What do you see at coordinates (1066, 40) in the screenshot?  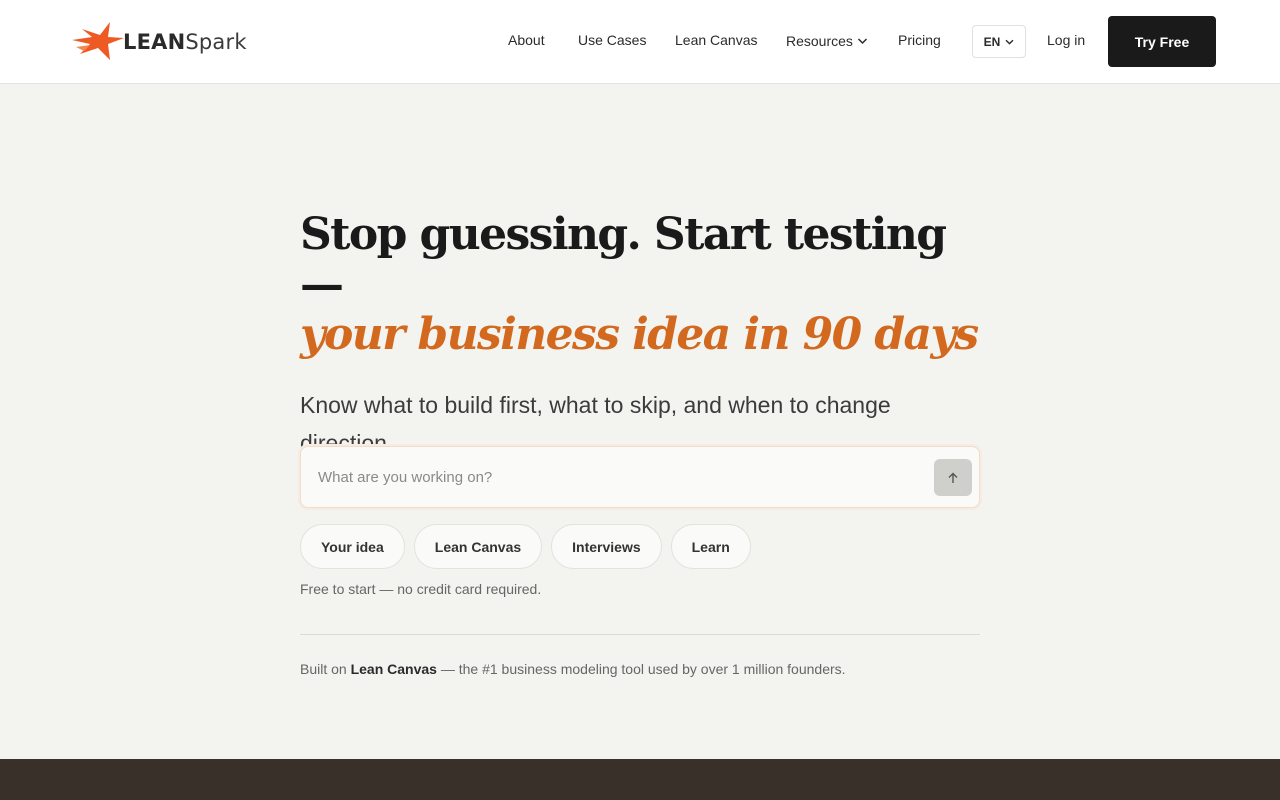 I see `login-link: Log in` at bounding box center [1066, 40].